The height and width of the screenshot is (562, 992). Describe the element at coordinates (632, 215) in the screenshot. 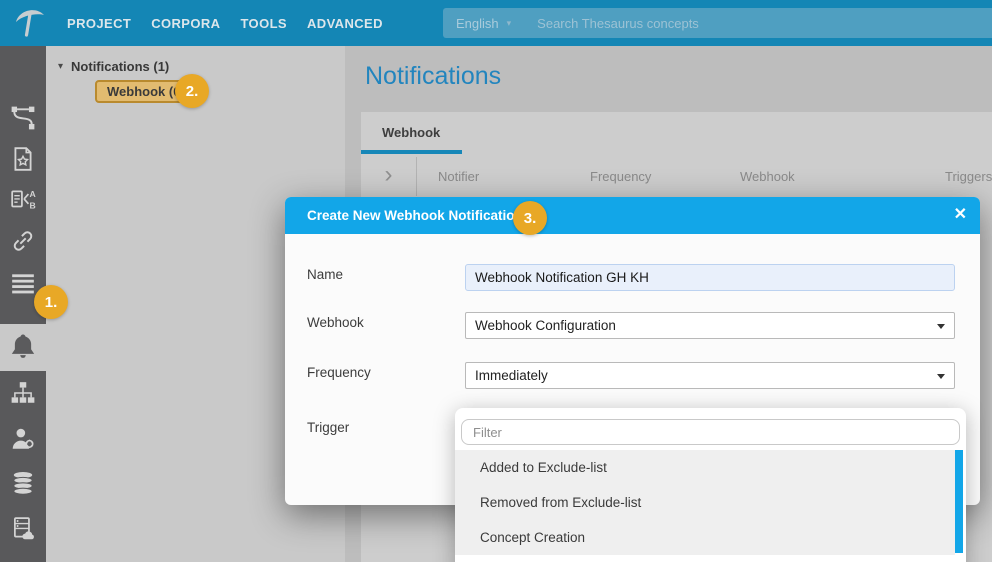

I see `dialog-header: Create New Webhook Notification` at that location.